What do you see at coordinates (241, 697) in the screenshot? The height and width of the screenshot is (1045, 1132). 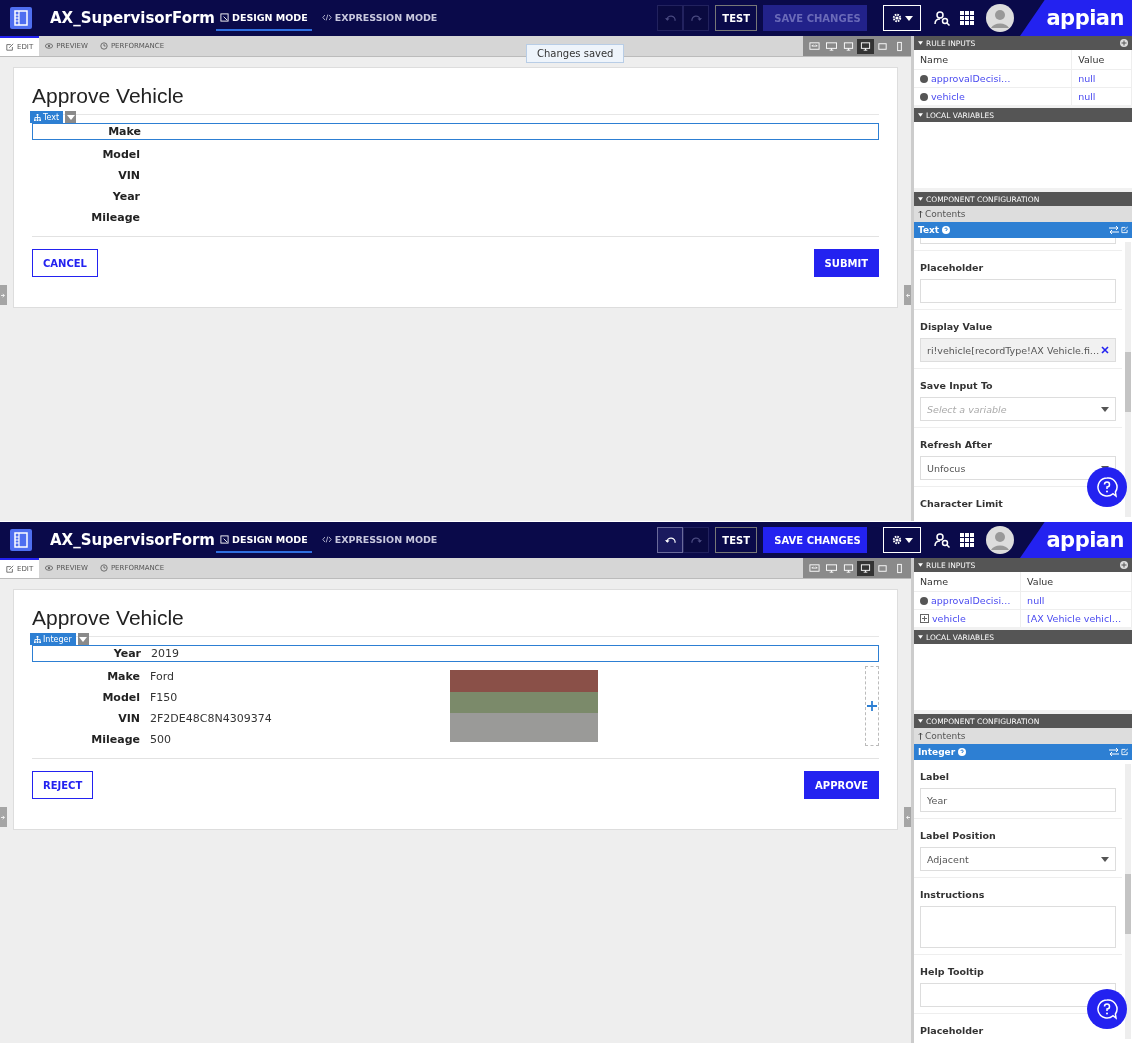 I see `form-field: Model F150` at bounding box center [241, 697].